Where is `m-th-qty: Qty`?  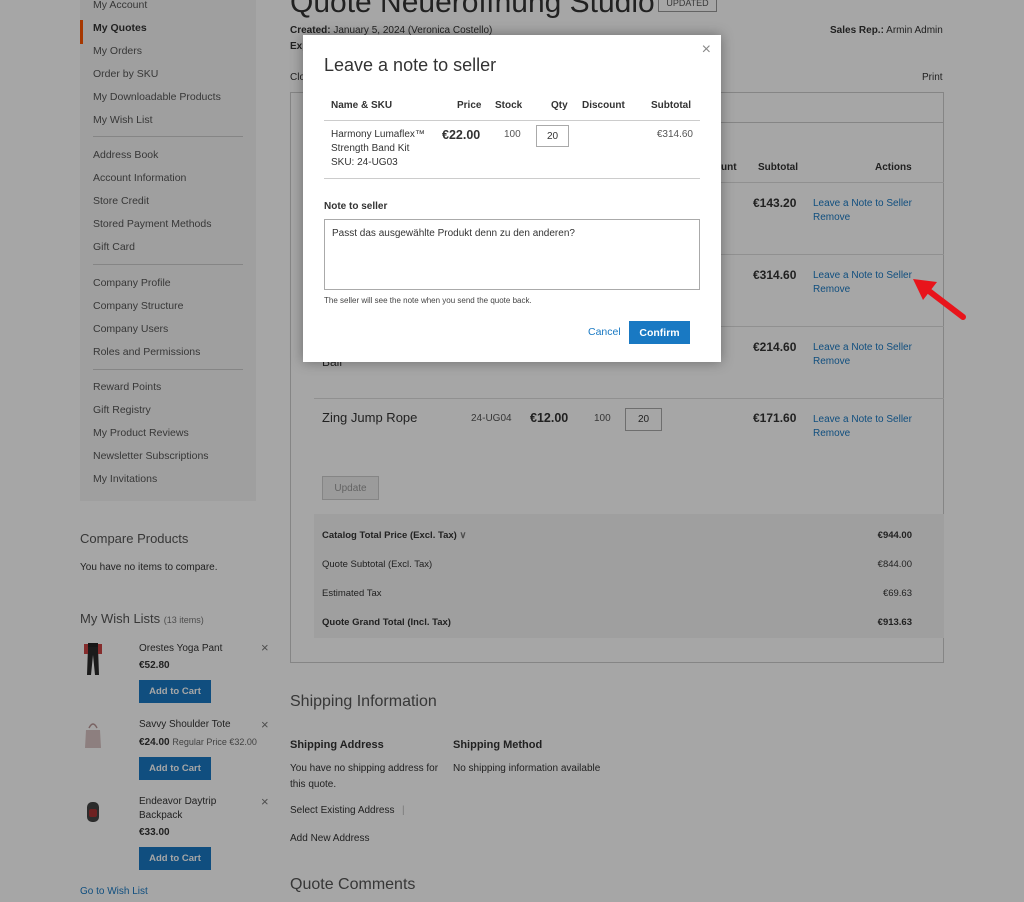
m-th-qty: Qty is located at coordinates (559, 105).